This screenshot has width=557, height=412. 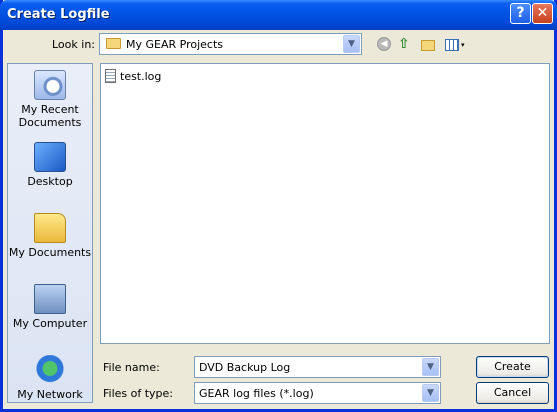 I want to click on place-my-recent-documents: My Recent Documents, so click(x=50, y=99).